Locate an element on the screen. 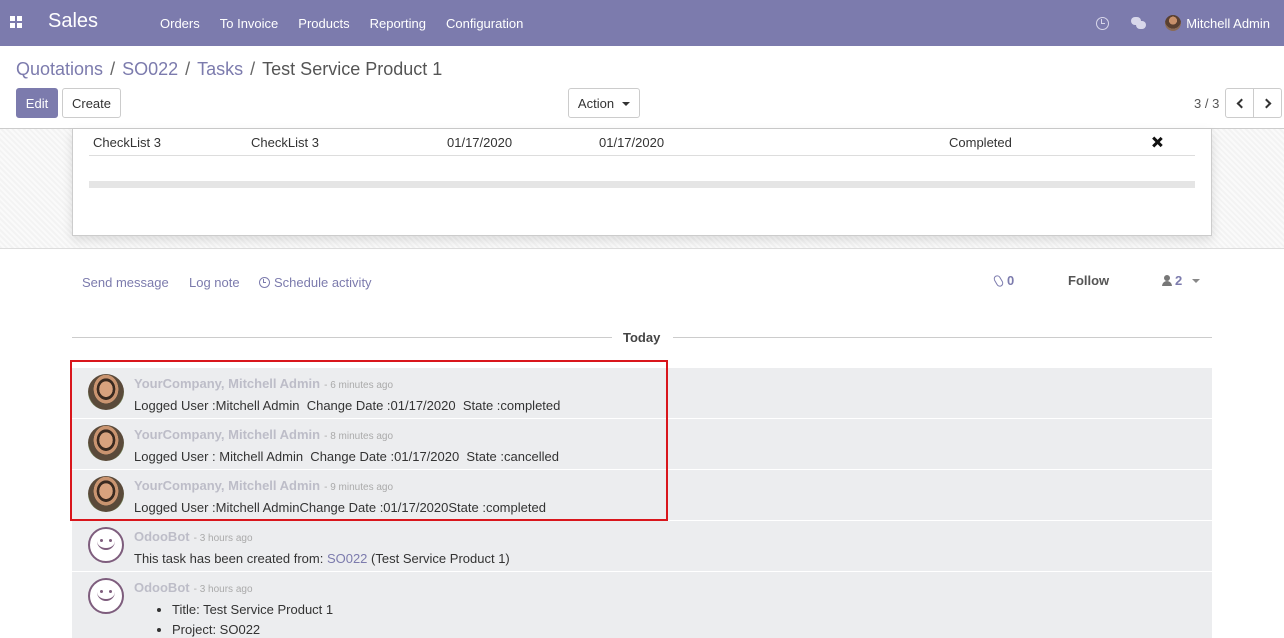 This screenshot has width=1284, height=638. chevron-left-icon is located at coordinates (1241, 103).